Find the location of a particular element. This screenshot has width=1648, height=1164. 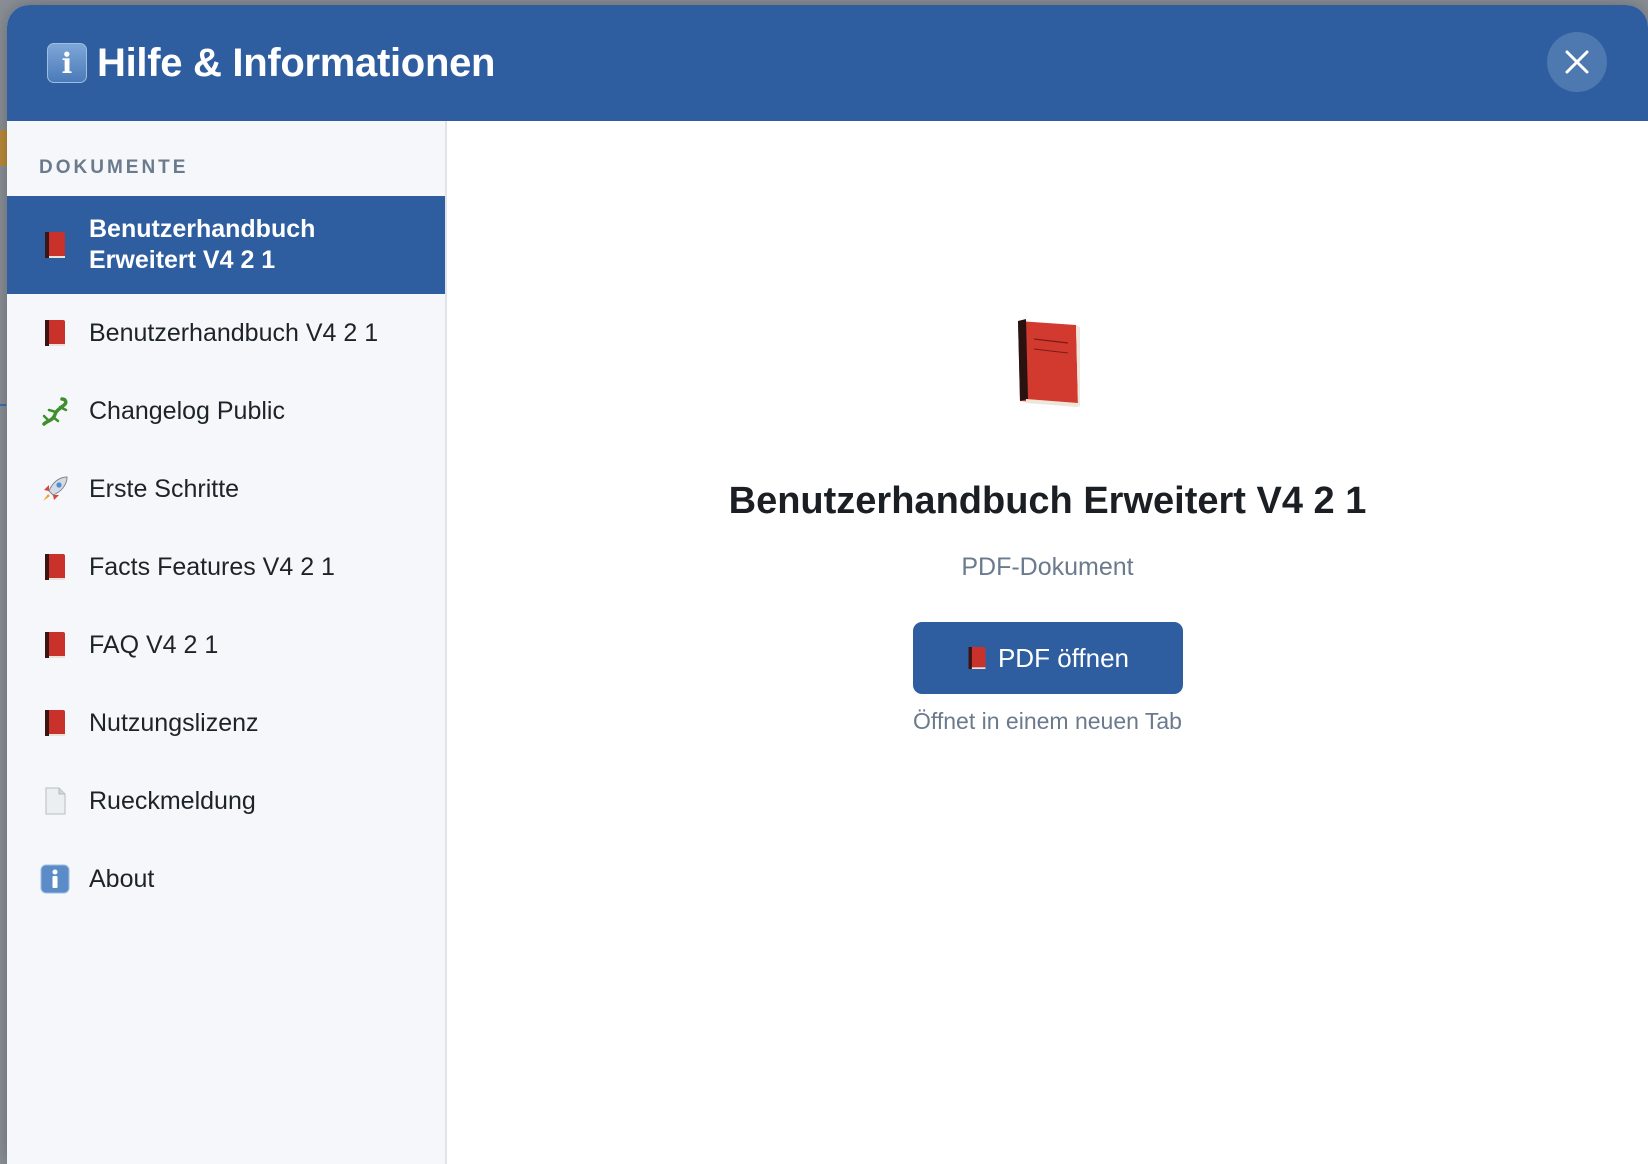

sidebar-item-faq: FAQ V4 2 1 is located at coordinates (226, 645).